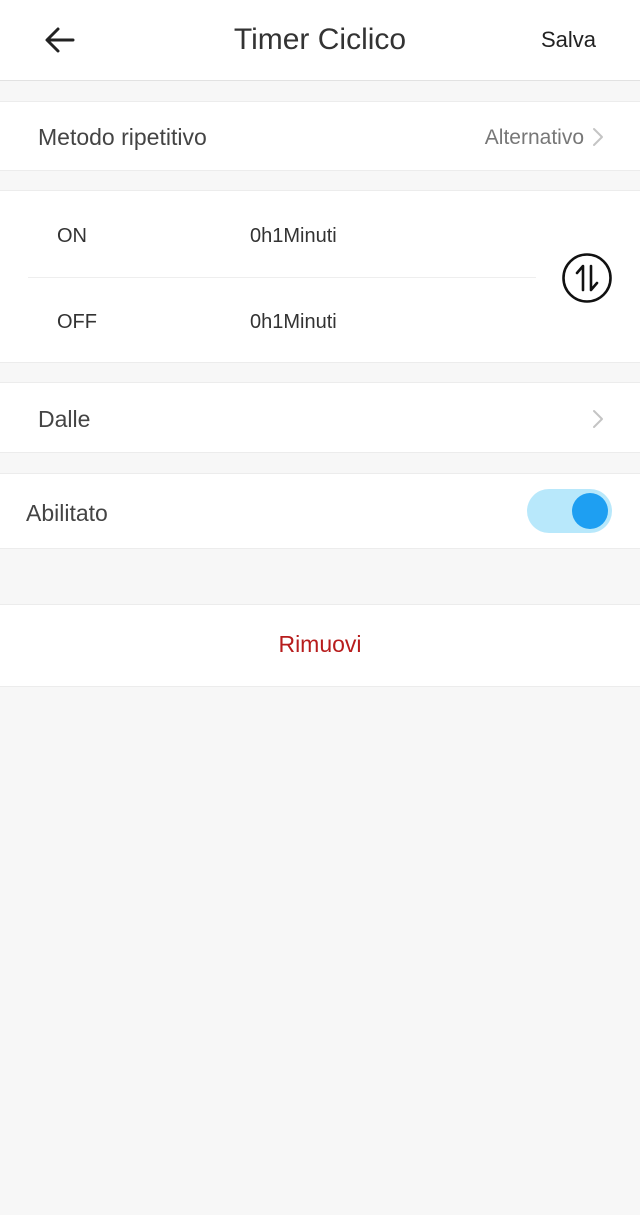 The height and width of the screenshot is (1215, 640). What do you see at coordinates (293, 236) in the screenshot?
I see `on-duration: 0h1Minuti` at bounding box center [293, 236].